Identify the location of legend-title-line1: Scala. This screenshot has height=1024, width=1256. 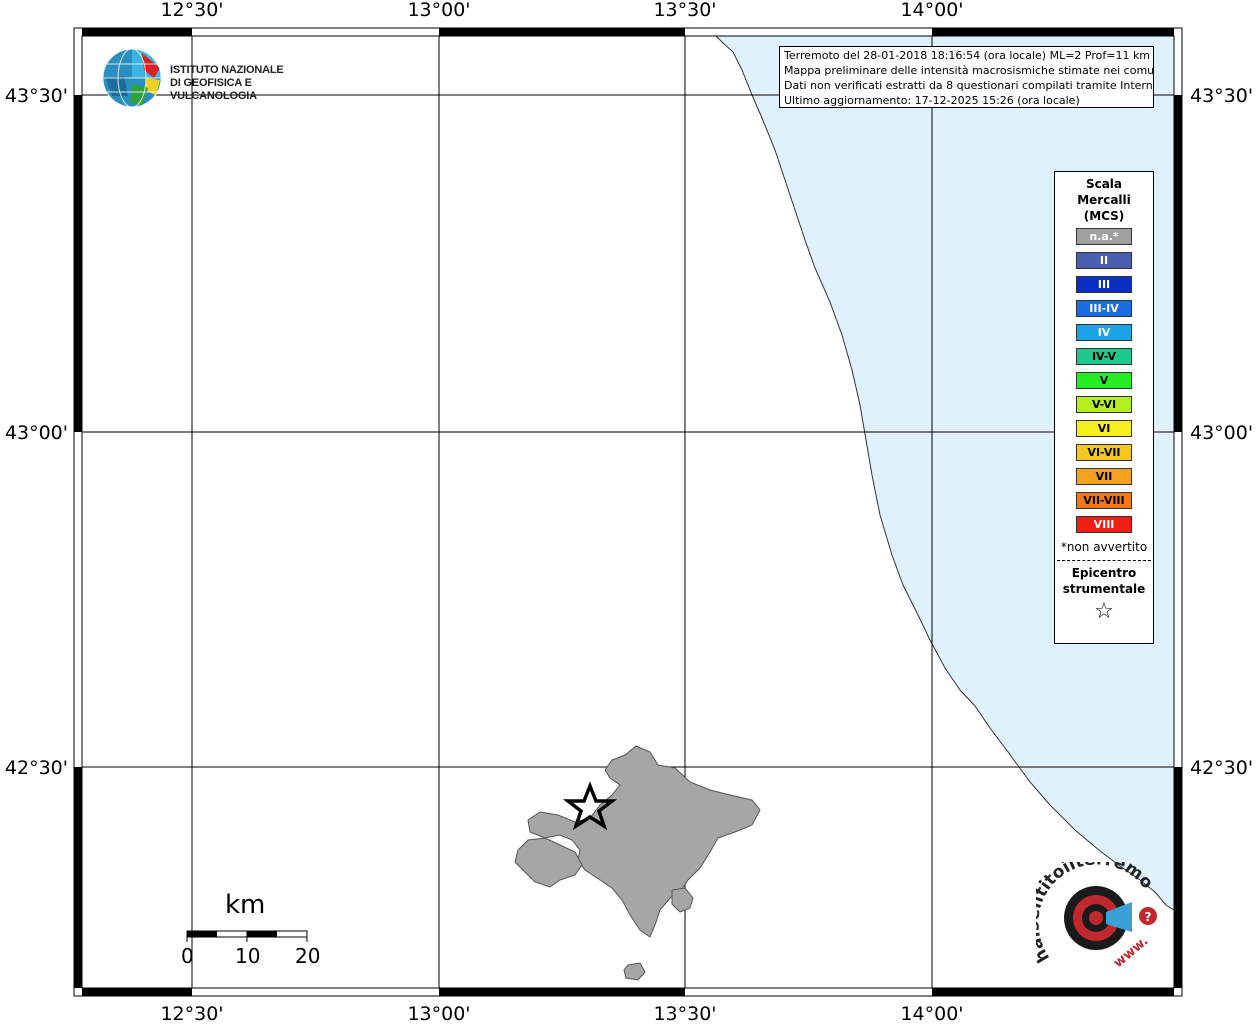
(1104, 184).